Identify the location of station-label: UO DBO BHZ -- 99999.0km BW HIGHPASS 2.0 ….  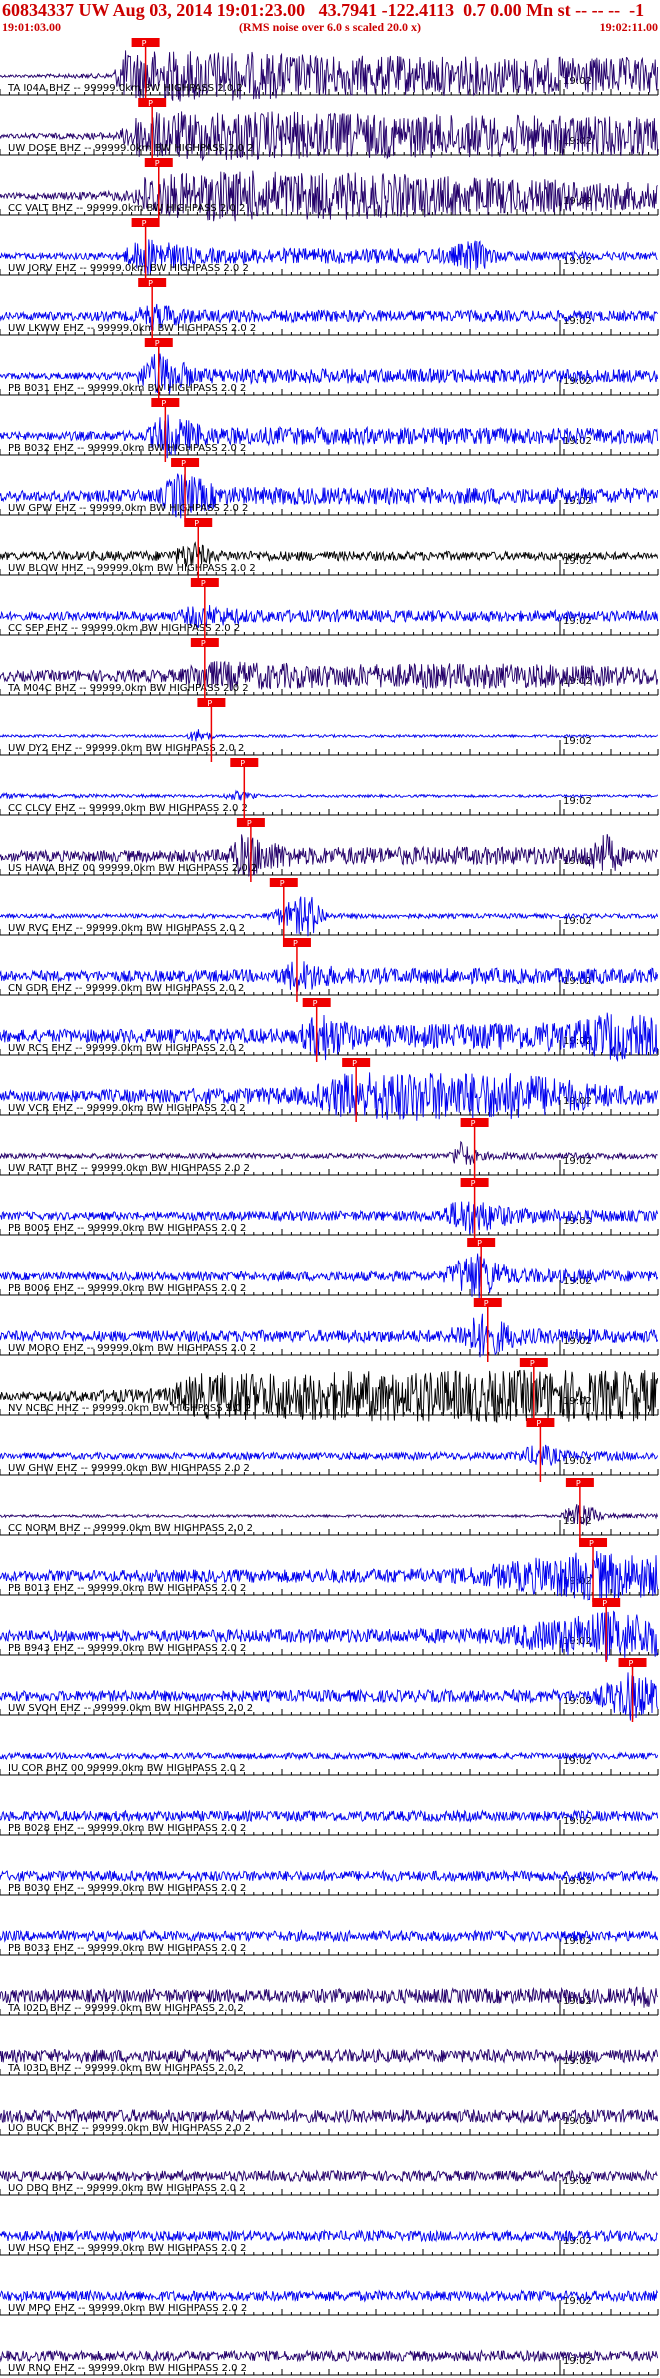
(127, 2188).